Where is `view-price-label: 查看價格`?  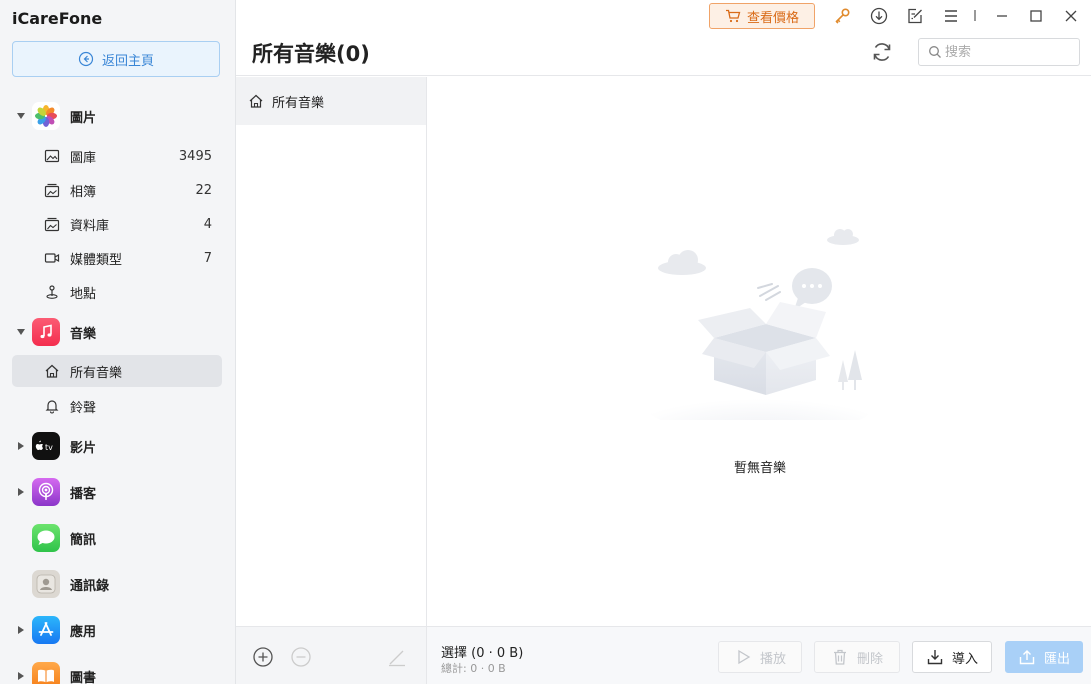
view-price-label: 查看價格 is located at coordinates (772, 18).